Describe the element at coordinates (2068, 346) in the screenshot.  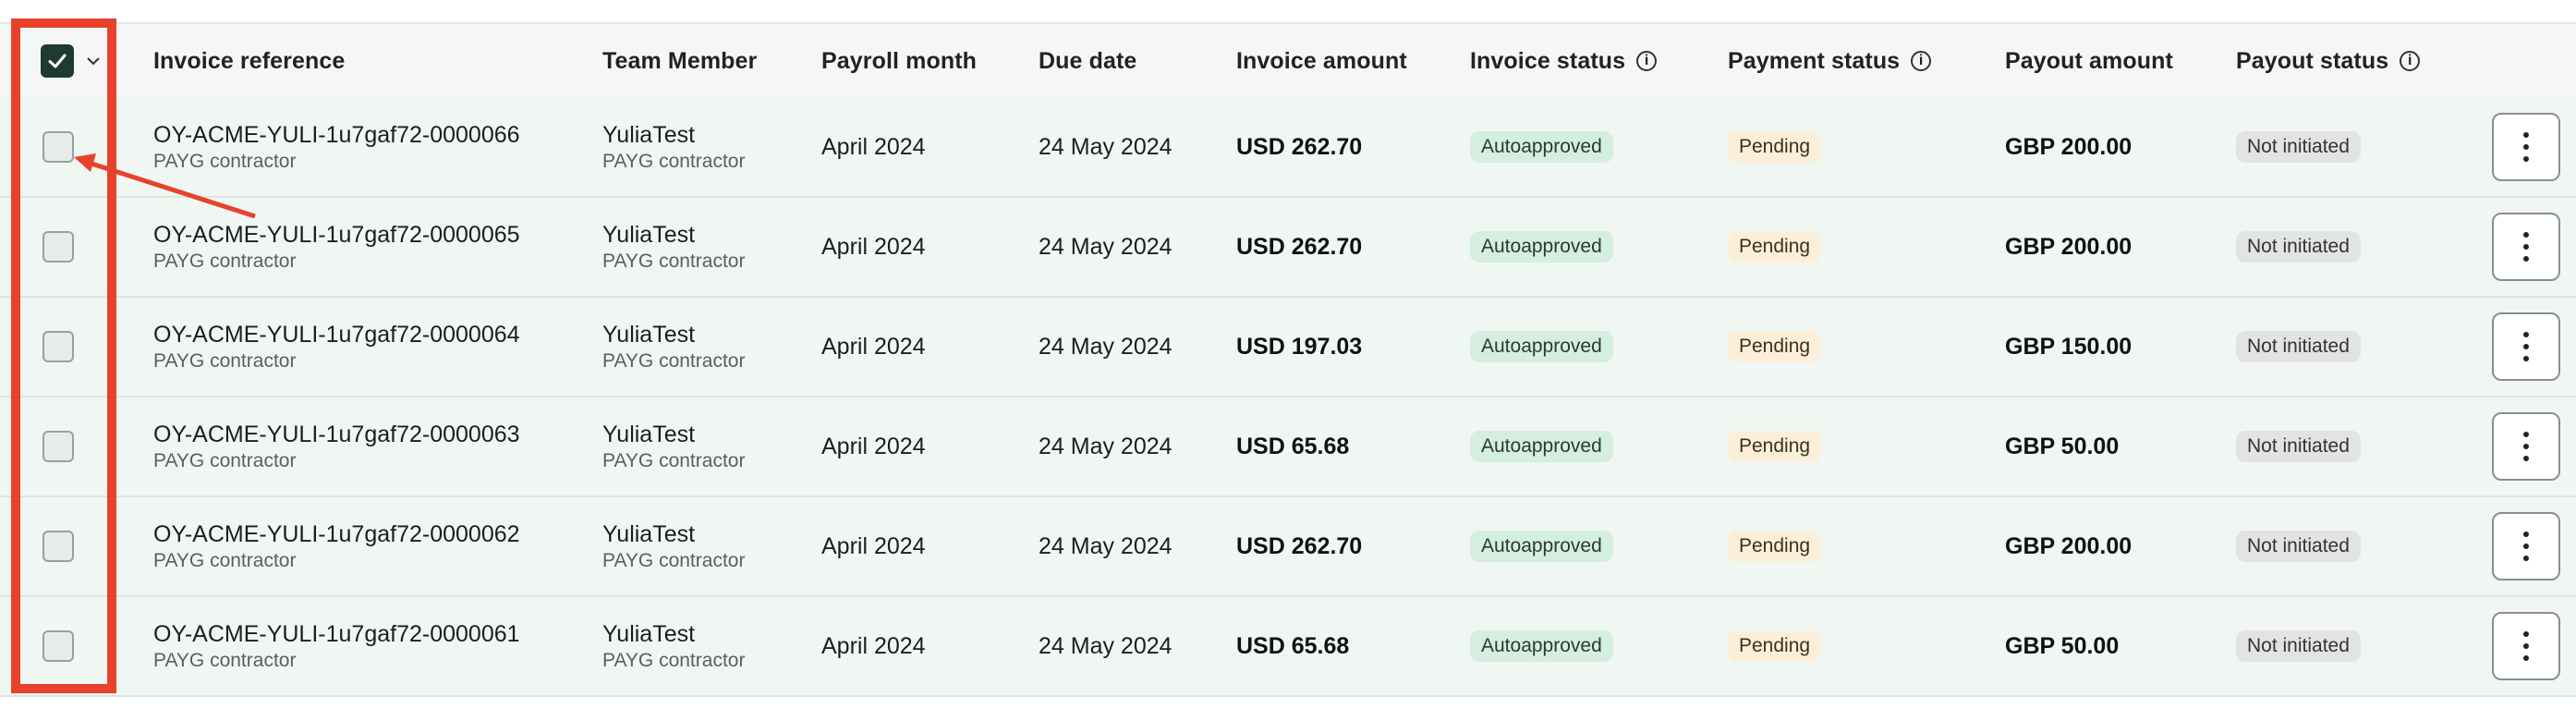
I see `payout-amount: GBP 150.00` at that location.